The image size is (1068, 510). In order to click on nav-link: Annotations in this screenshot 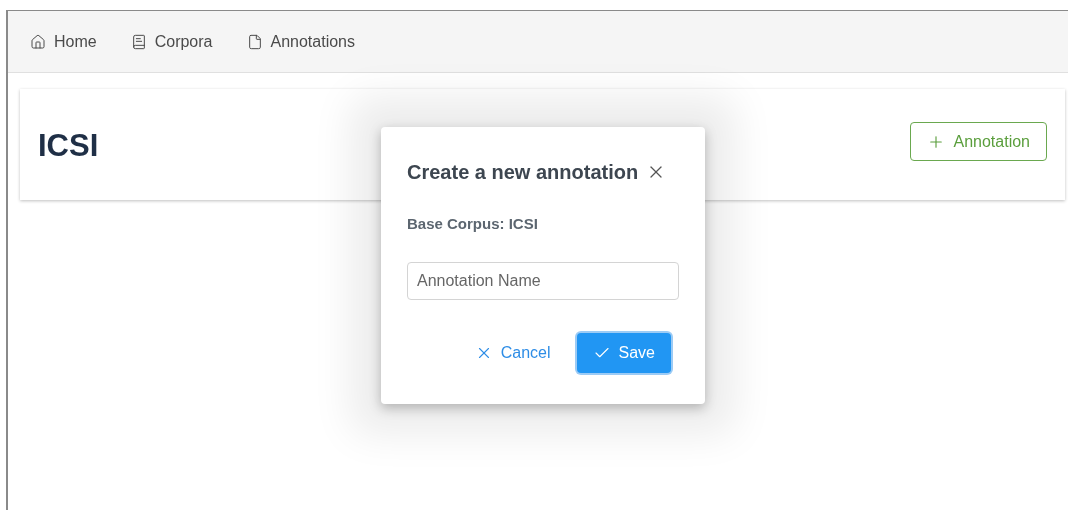, I will do `click(300, 41)`.